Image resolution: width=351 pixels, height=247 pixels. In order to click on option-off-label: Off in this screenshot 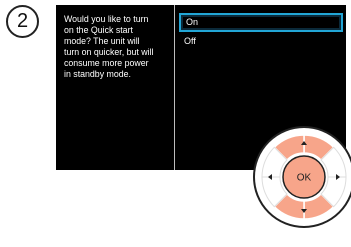, I will do `click(190, 41)`.